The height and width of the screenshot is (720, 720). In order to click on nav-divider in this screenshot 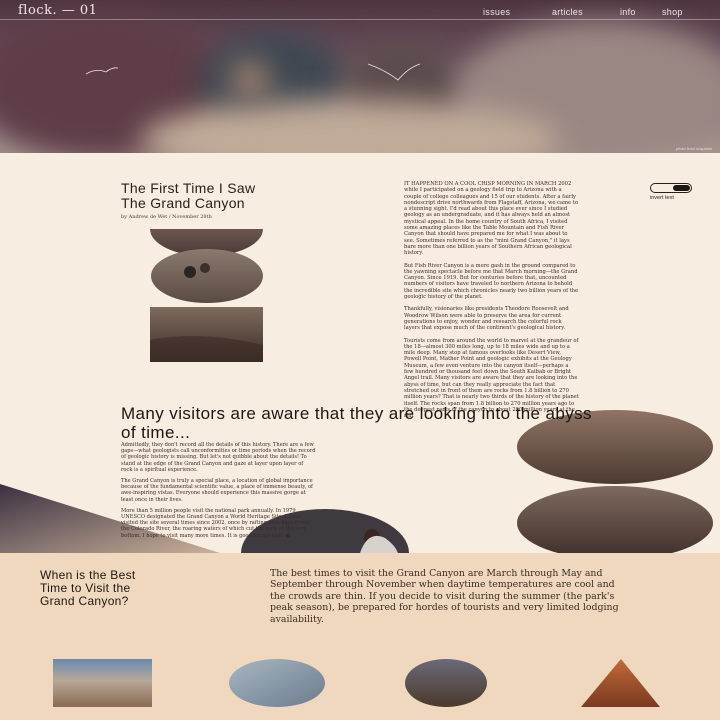, I will do `click(360, 19)`.